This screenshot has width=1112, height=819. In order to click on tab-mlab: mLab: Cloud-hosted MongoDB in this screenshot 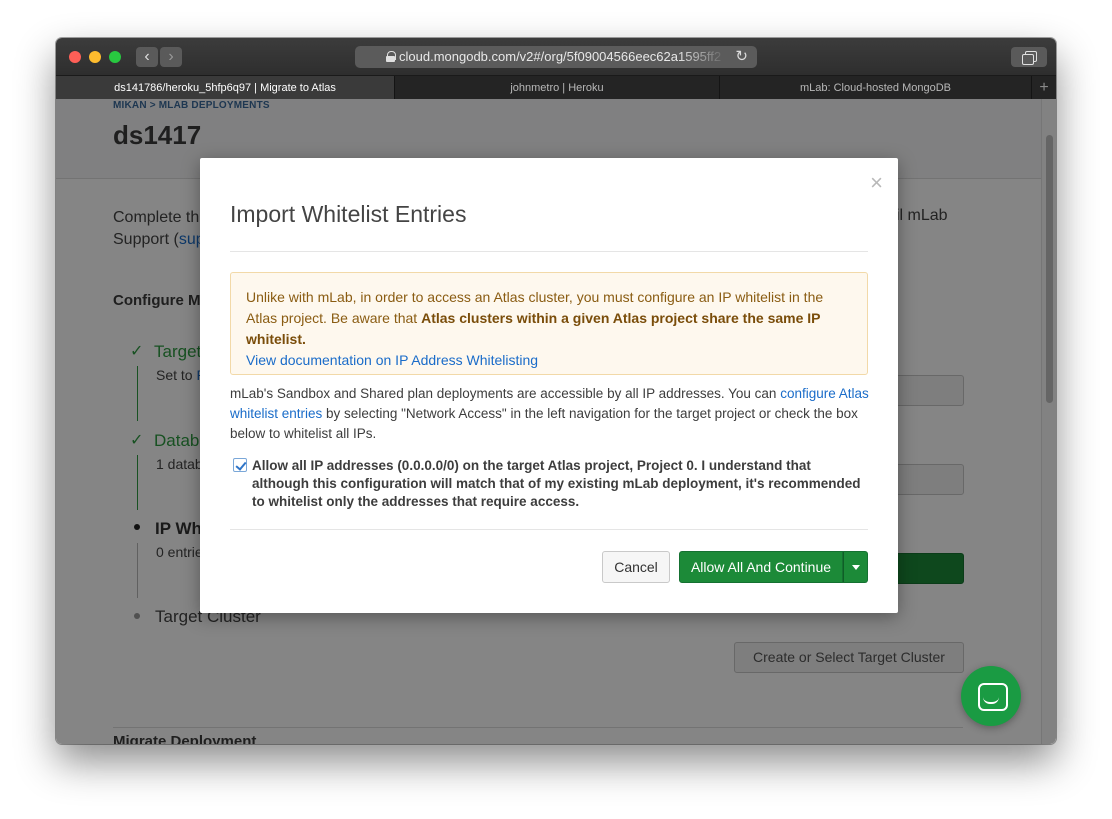, I will do `click(875, 88)`.